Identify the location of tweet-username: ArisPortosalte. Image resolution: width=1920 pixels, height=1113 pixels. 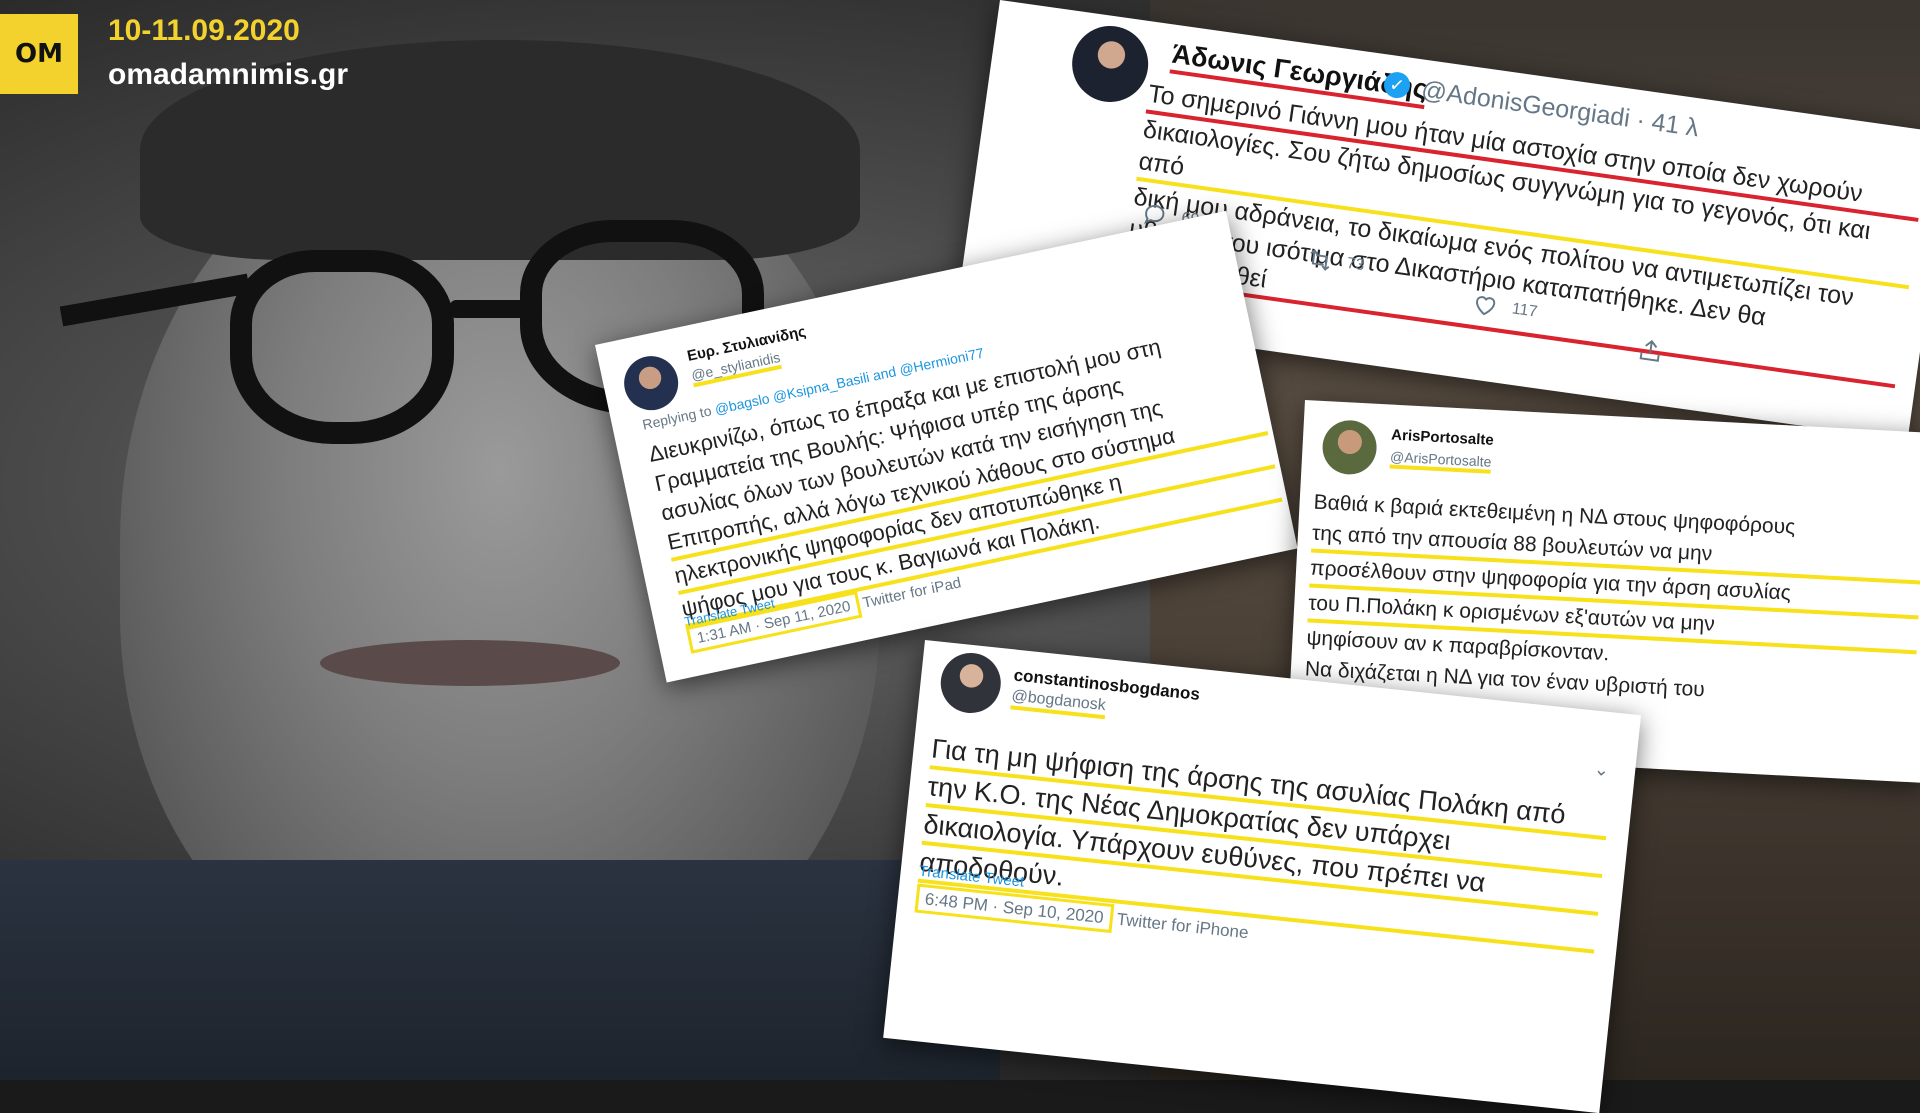
(1442, 438).